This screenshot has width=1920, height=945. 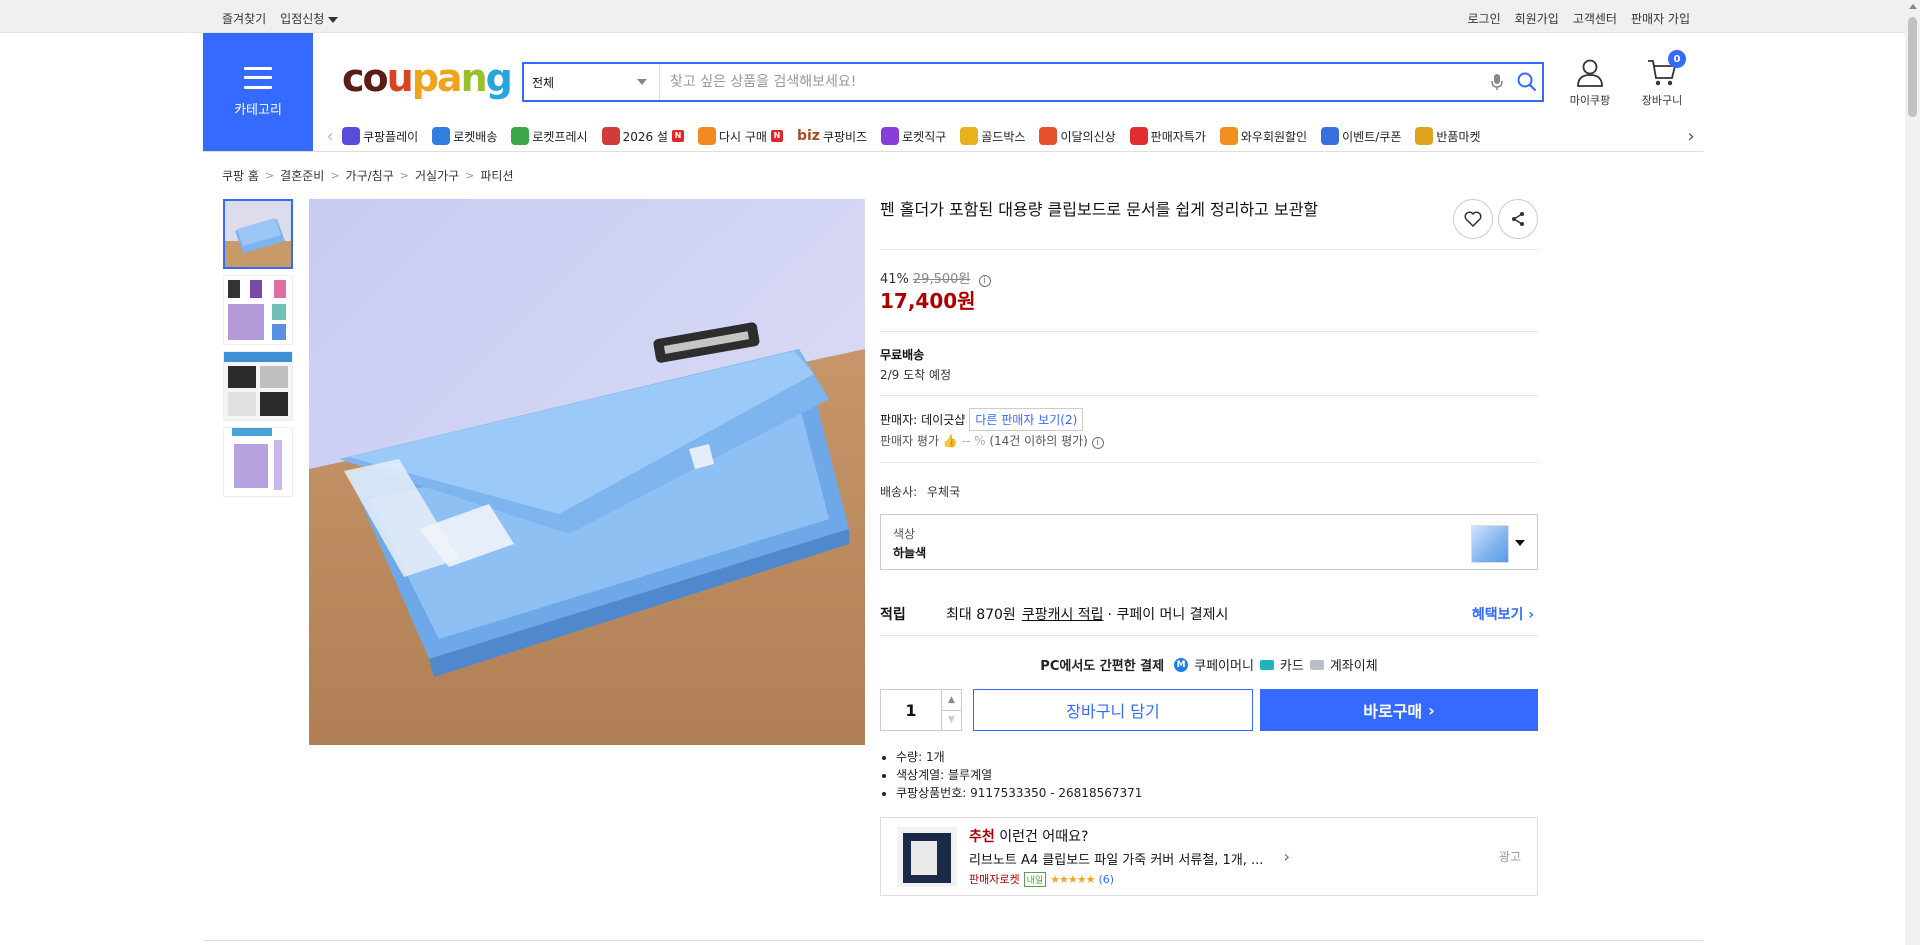 I want to click on search-input, so click(x=1071, y=82).